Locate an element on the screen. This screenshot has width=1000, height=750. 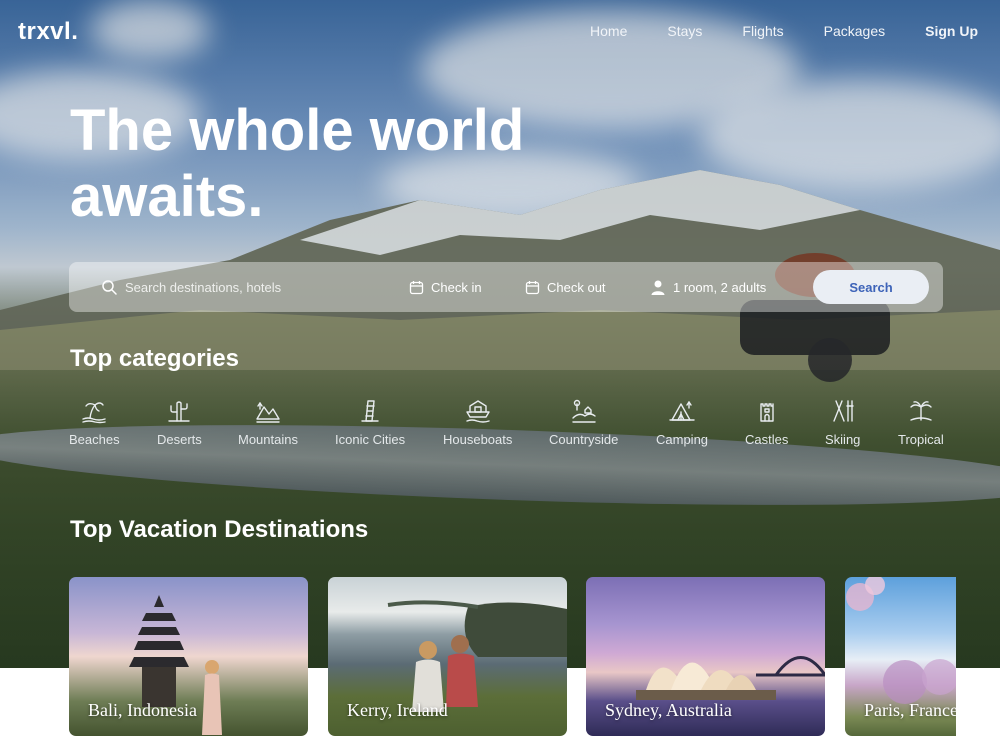
destination-card-kerry: Kerry, Ireland is located at coordinates (447, 656).